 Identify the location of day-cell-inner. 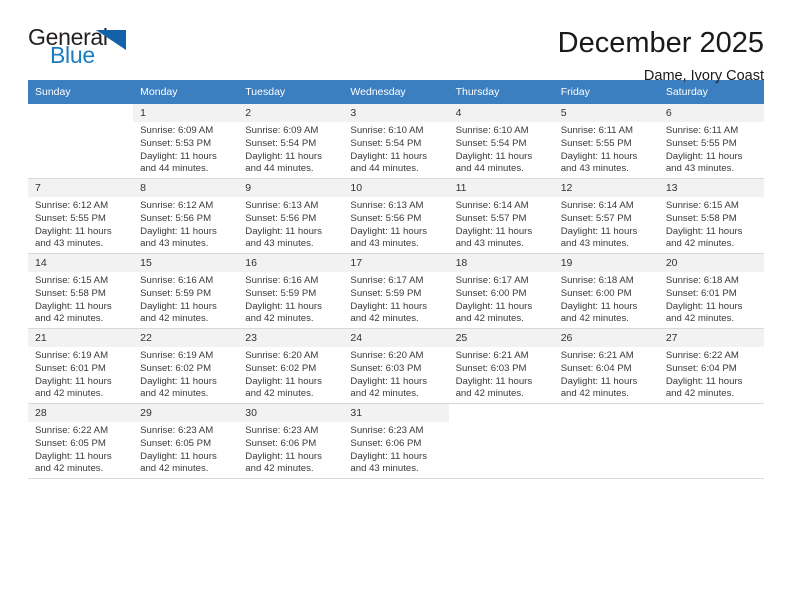
(711, 441).